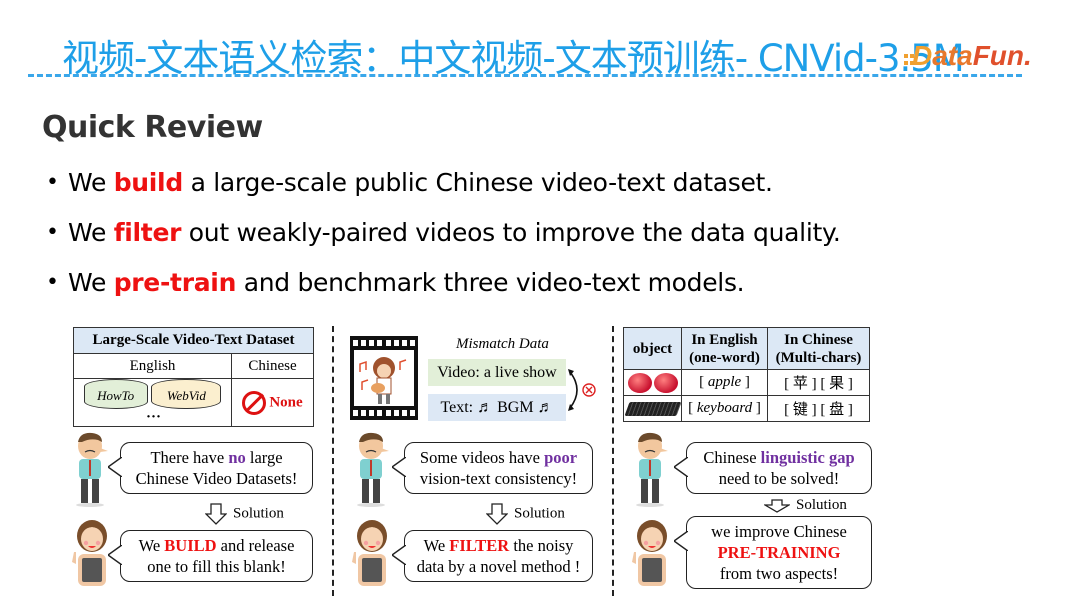 The height and width of the screenshot is (608, 1080). I want to click on prohibited-icon, so click(254, 402).